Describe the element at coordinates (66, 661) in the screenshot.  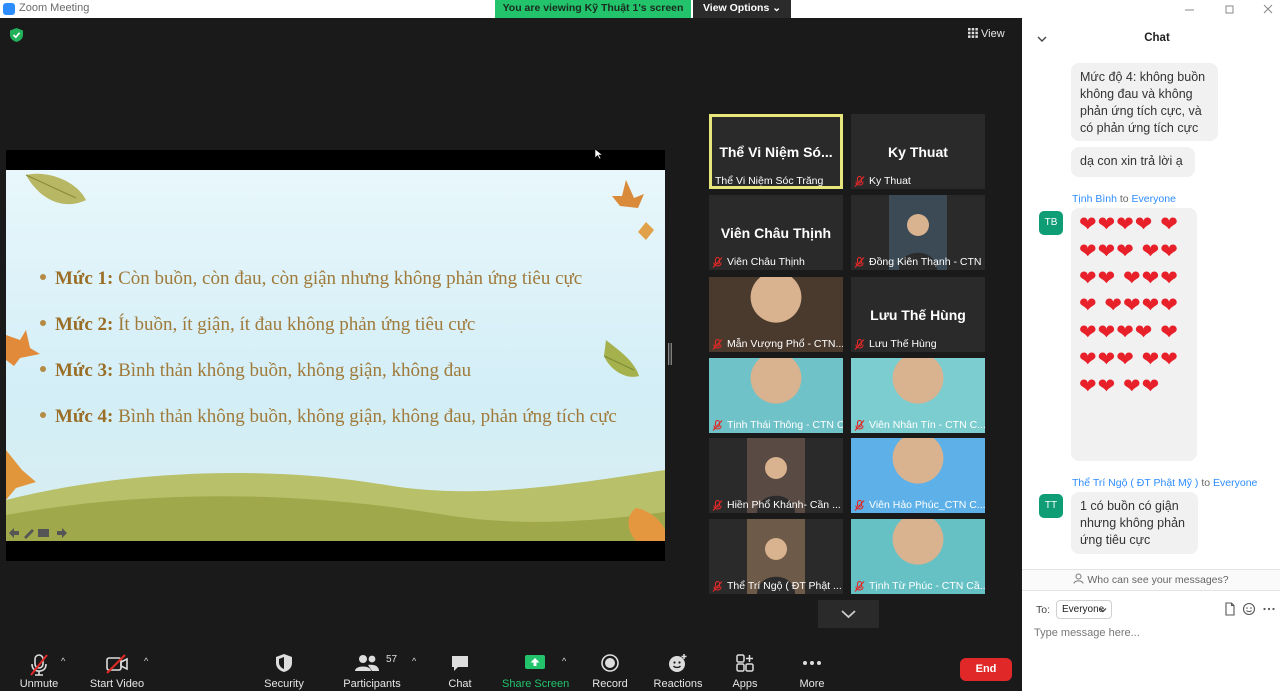
I see `audio-options-caret: ^` at that location.